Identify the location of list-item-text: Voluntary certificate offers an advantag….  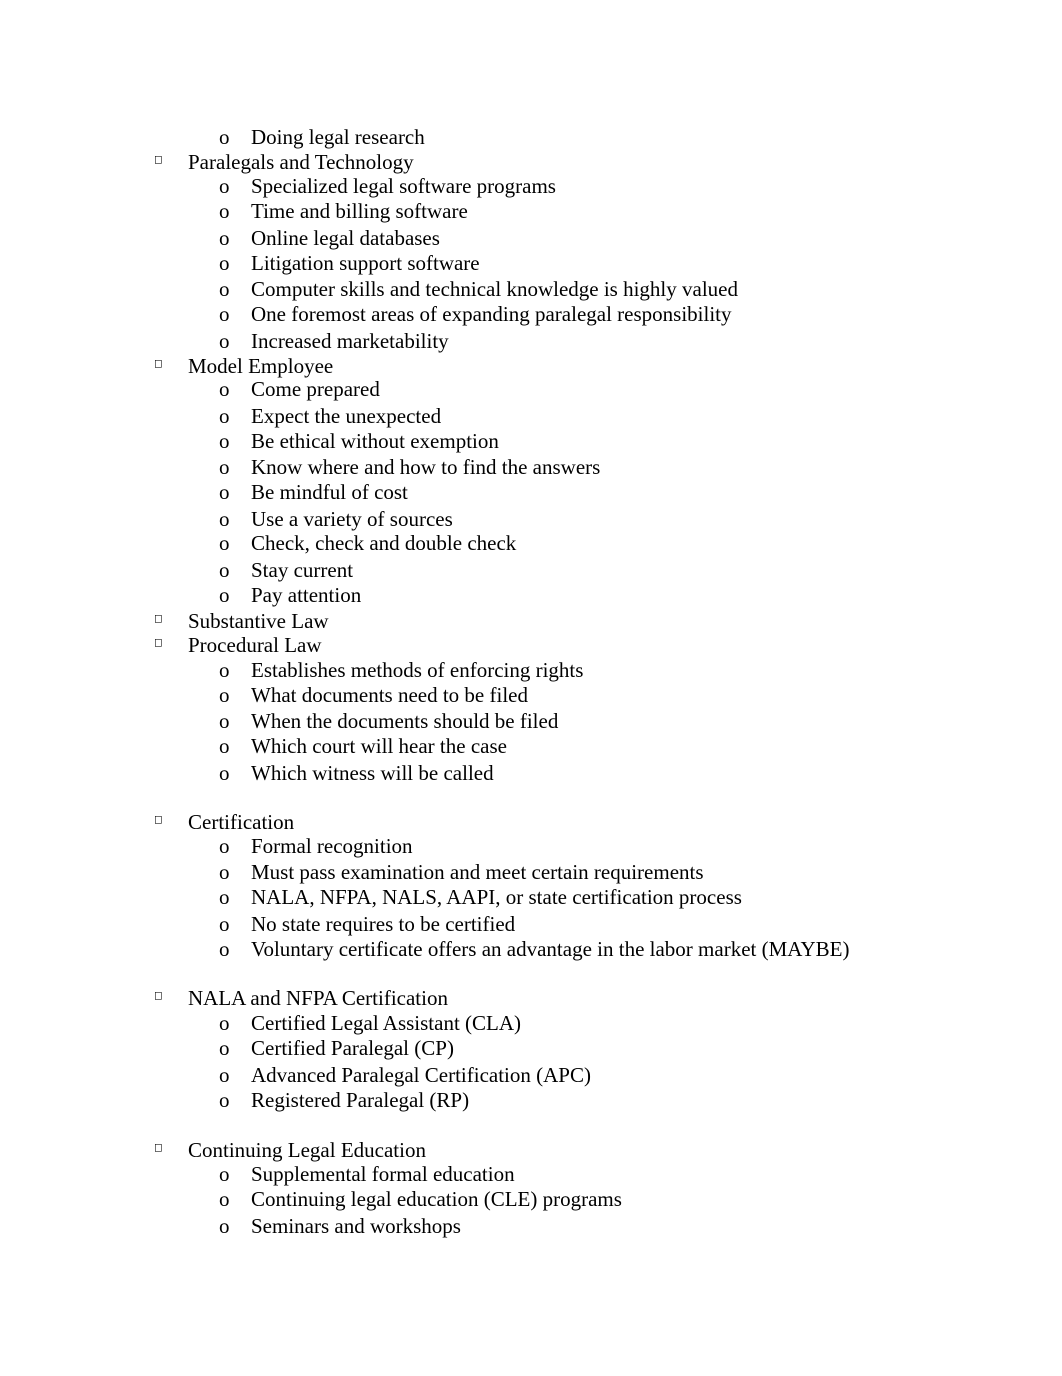
(550, 949).